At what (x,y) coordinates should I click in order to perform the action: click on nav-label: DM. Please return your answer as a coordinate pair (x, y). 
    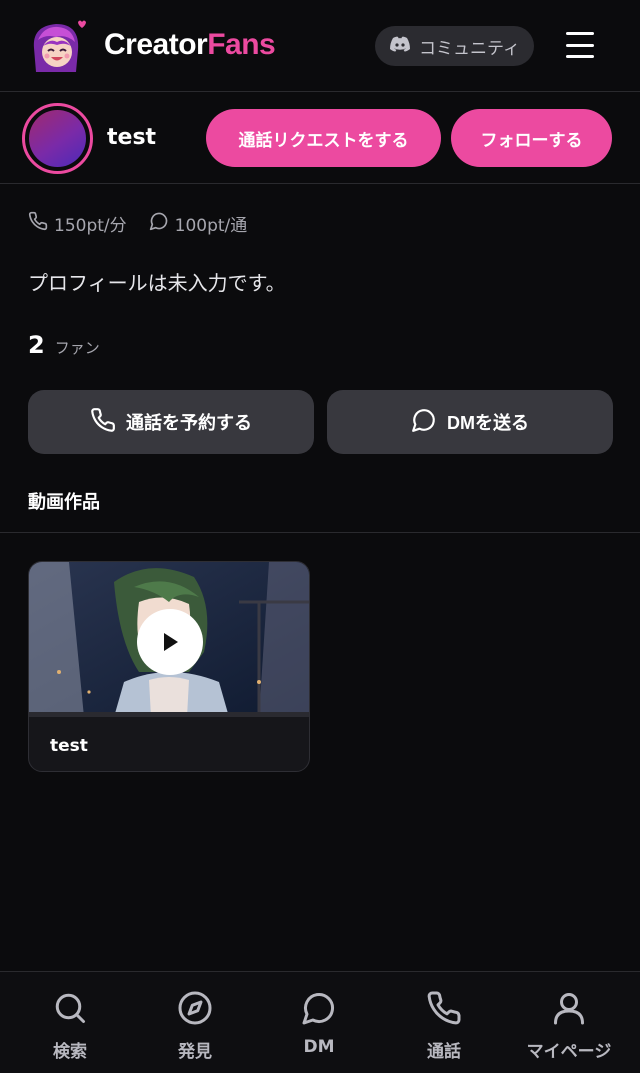
    Looking at the image, I should click on (319, 1047).